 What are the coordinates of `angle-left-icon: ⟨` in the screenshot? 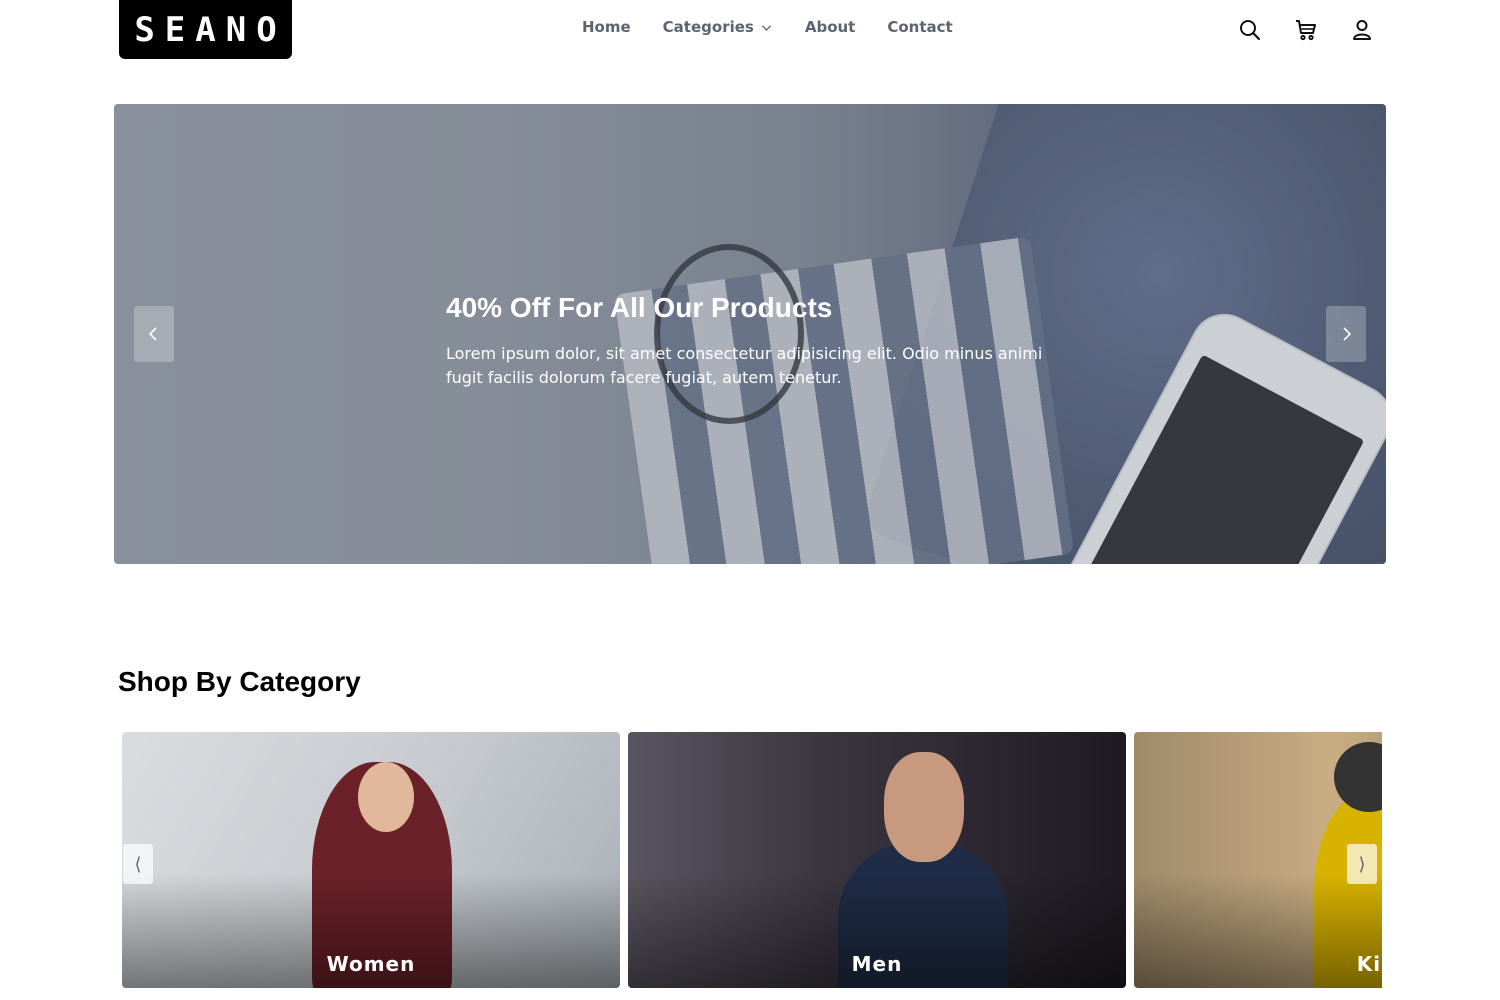 It's located at (138, 864).